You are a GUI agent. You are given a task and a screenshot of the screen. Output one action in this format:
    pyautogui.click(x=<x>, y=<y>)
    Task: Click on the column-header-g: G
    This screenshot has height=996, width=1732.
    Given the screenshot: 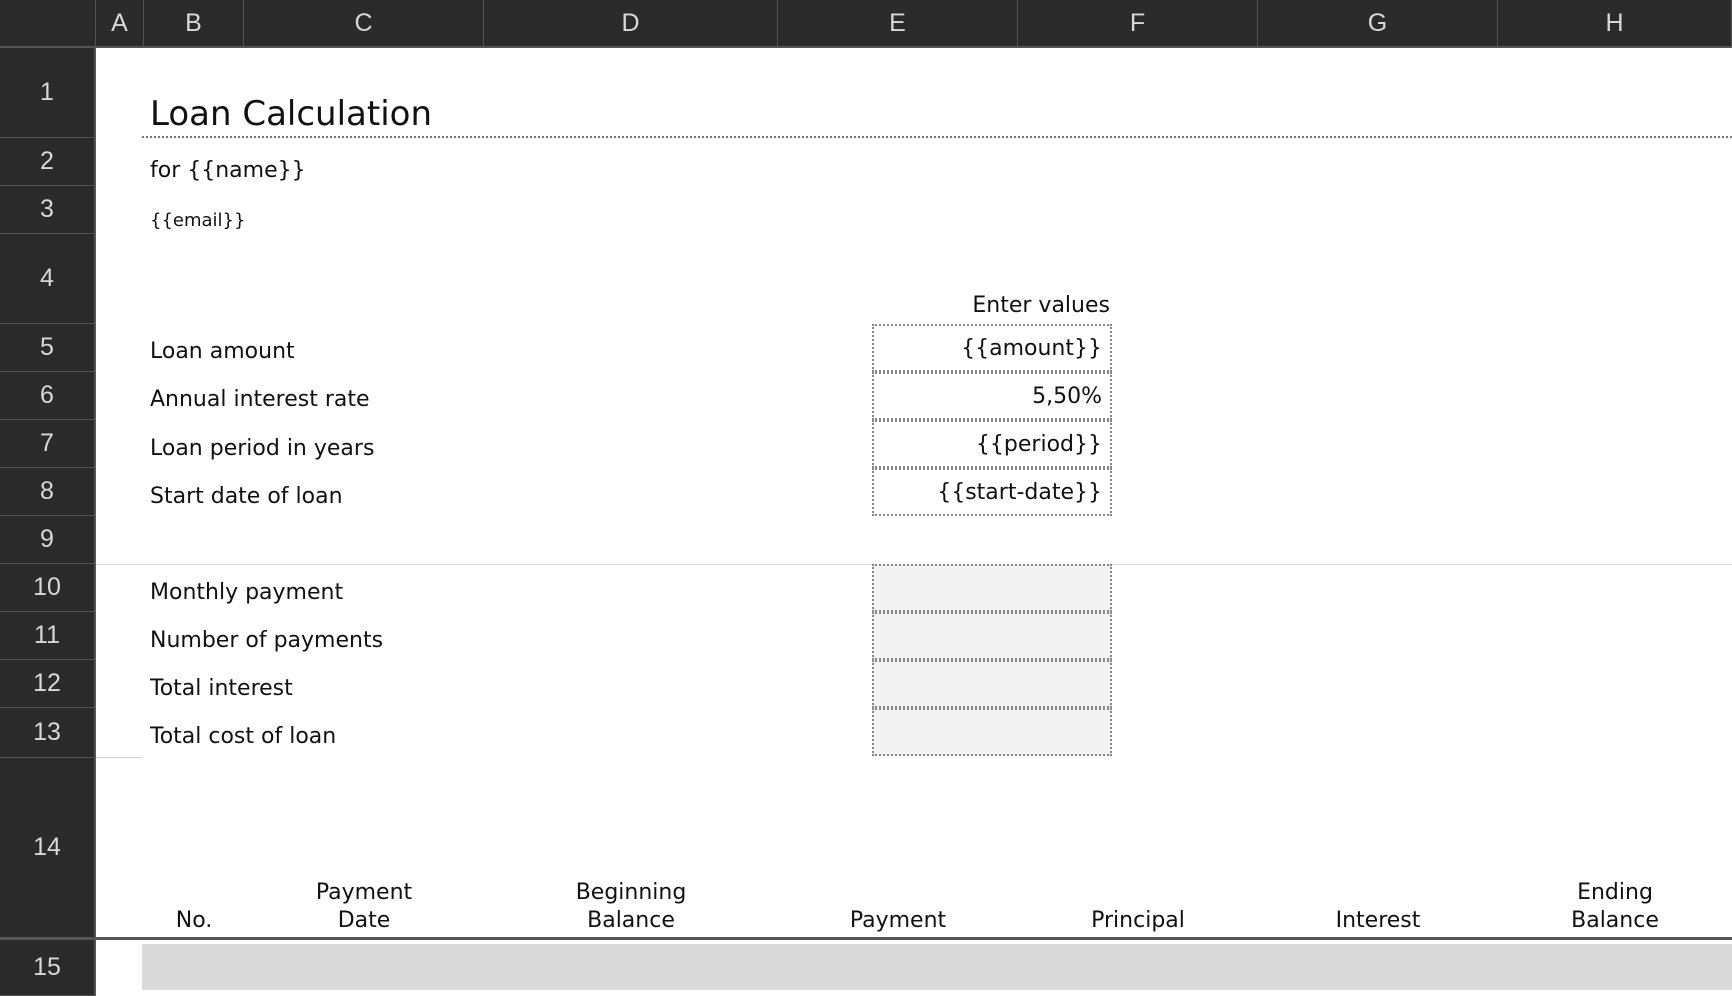 What is the action you would take?
    pyautogui.click(x=1378, y=24)
    